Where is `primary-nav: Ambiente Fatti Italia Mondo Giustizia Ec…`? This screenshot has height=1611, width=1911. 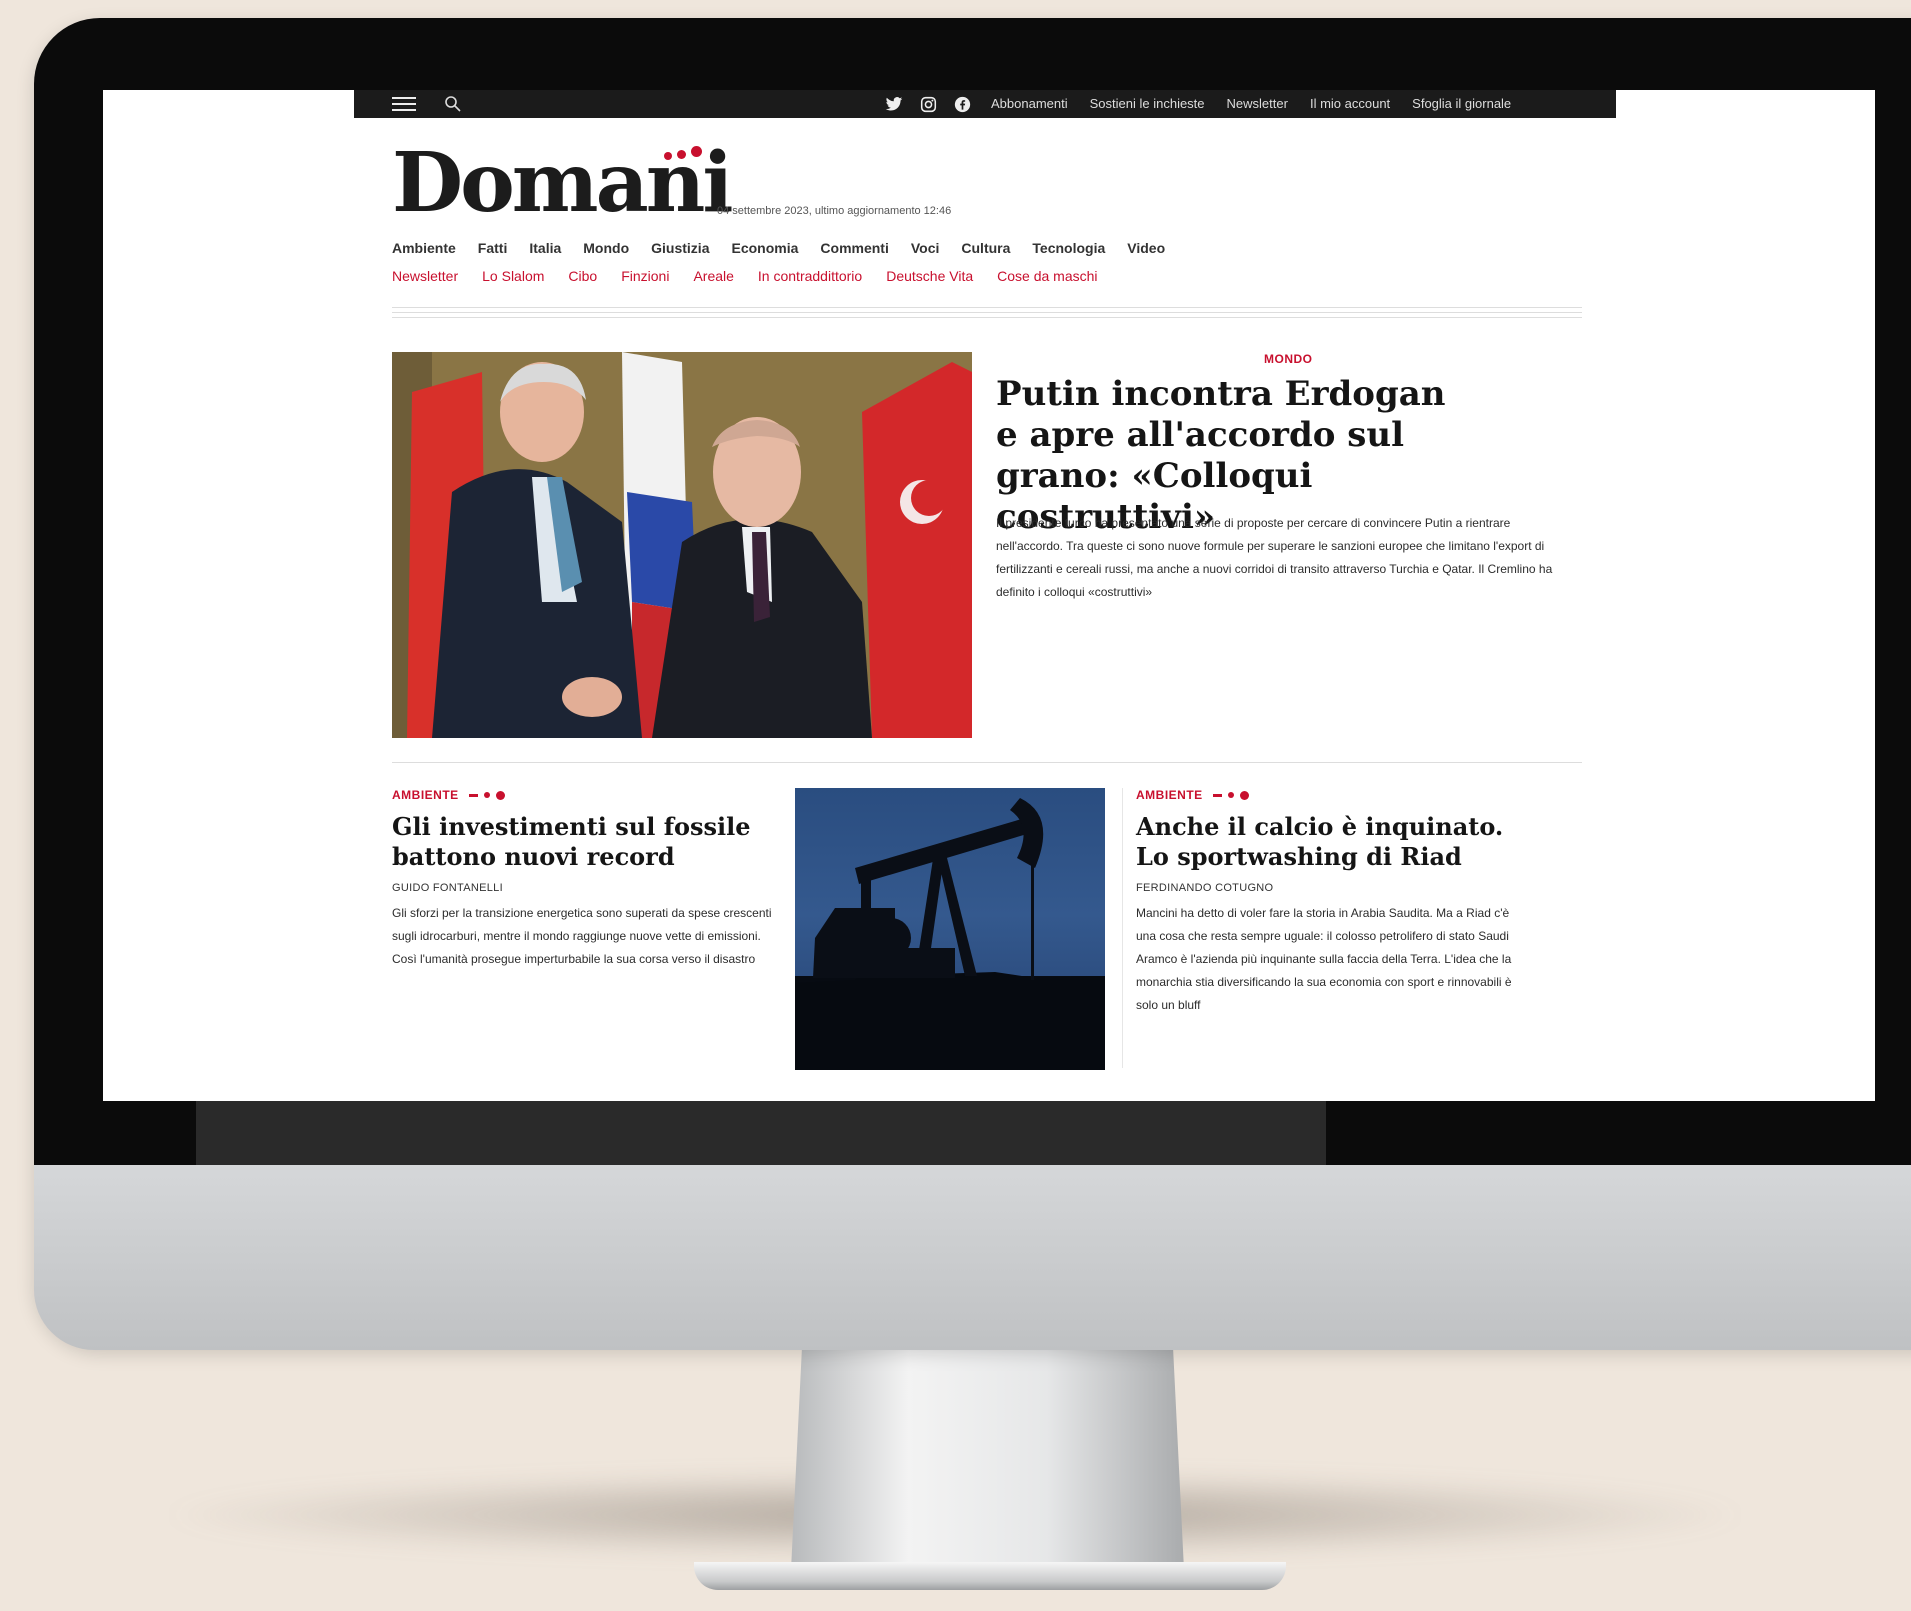
primary-nav: Ambiente Fatti Italia Mondo Giustizia Ec… is located at coordinates (778, 248).